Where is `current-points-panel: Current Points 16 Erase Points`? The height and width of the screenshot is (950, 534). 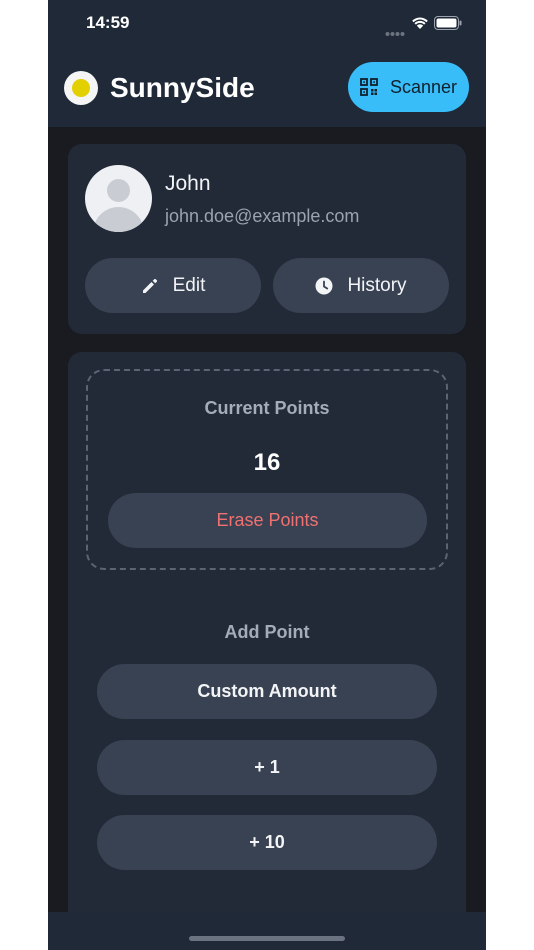
current-points-panel: Current Points 16 Erase Points is located at coordinates (267, 469).